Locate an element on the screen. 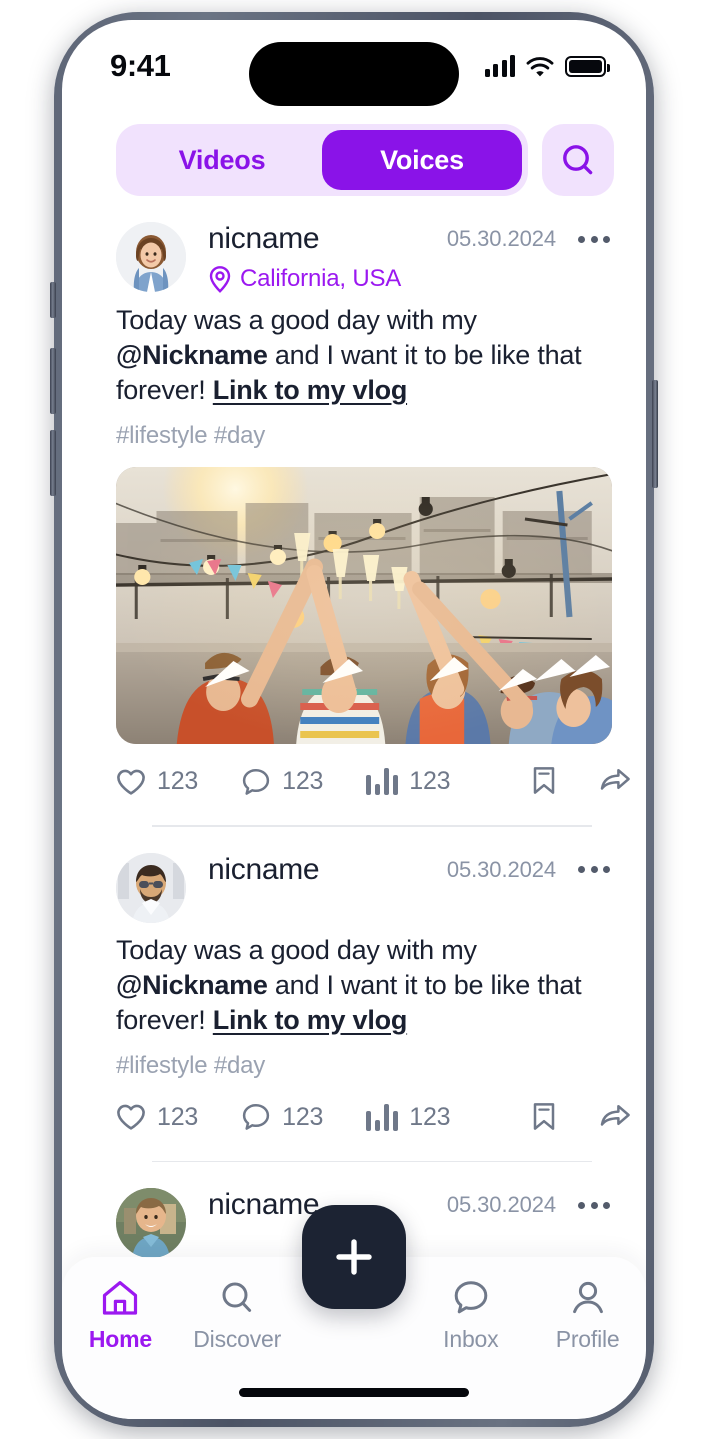 This screenshot has height=1439, width=708. woman-avatar is located at coordinates (151, 257).